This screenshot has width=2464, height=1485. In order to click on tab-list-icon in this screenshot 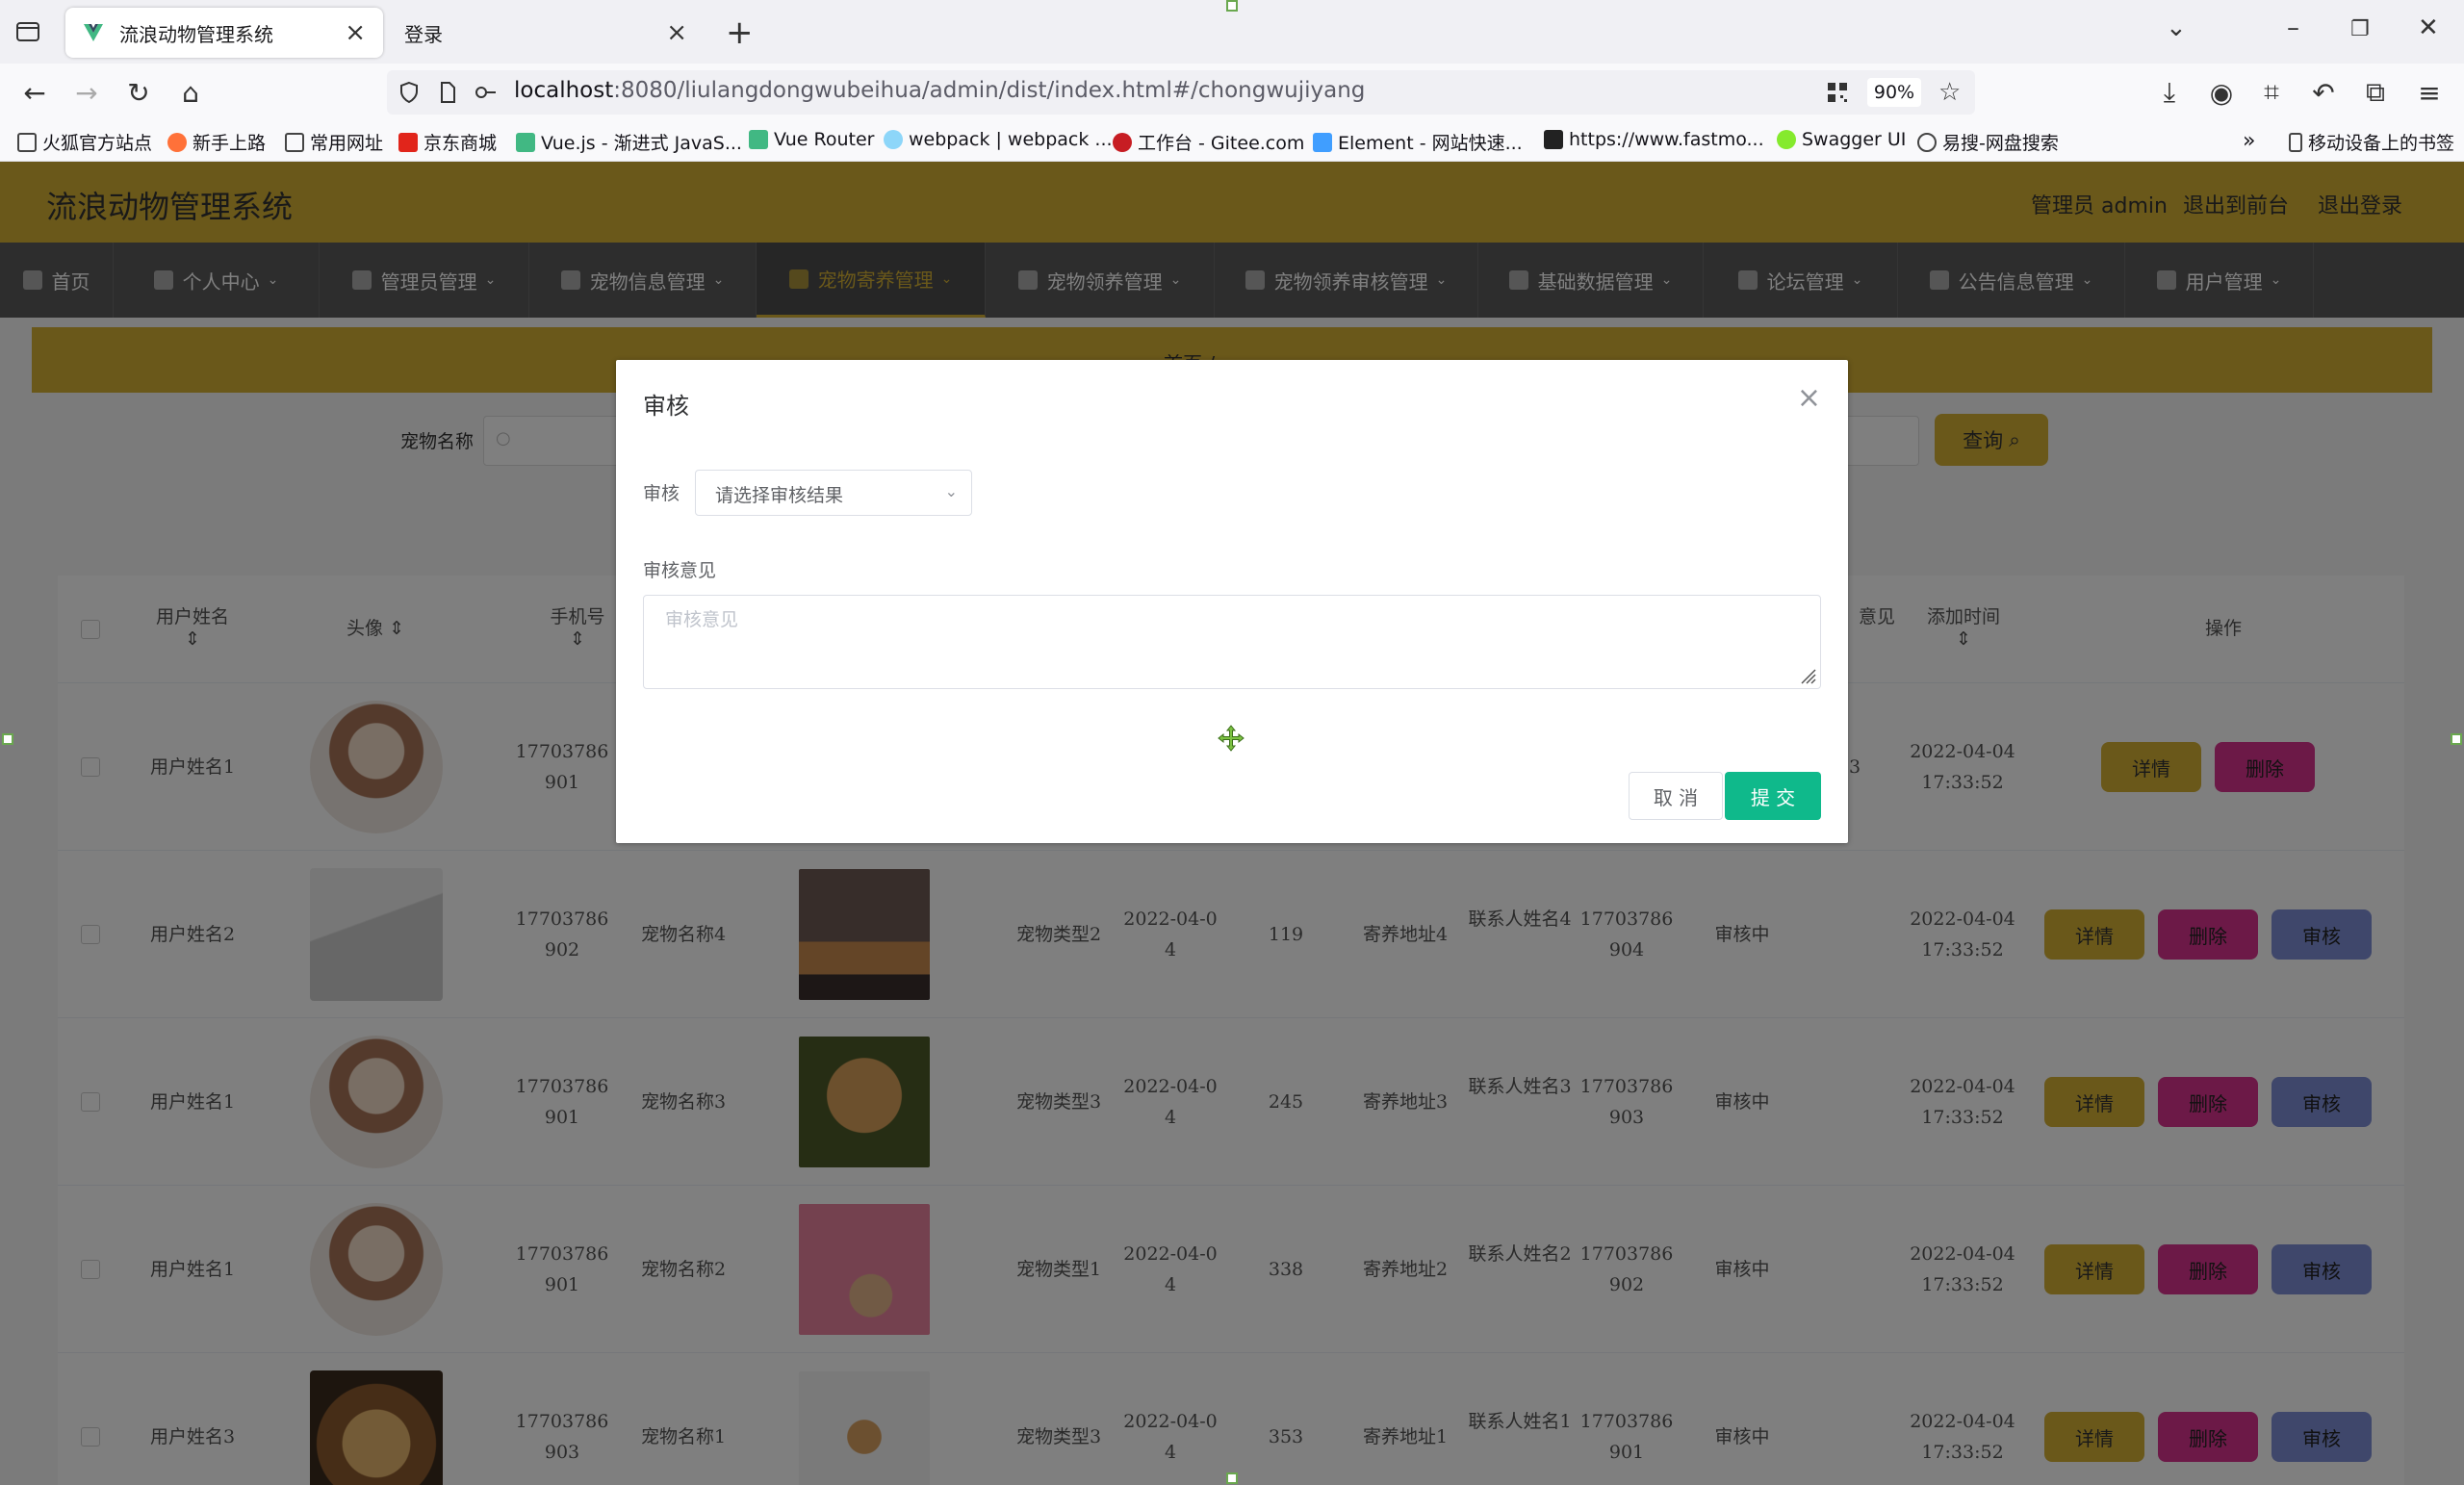, I will do `click(27, 31)`.